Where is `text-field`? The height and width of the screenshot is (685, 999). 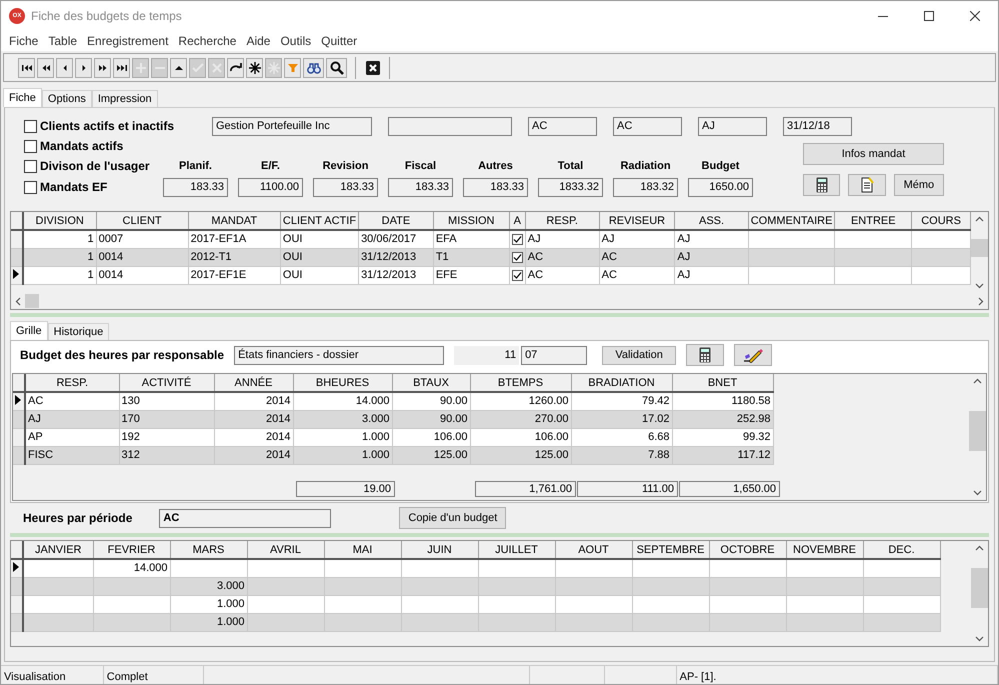
text-field is located at coordinates (450, 126).